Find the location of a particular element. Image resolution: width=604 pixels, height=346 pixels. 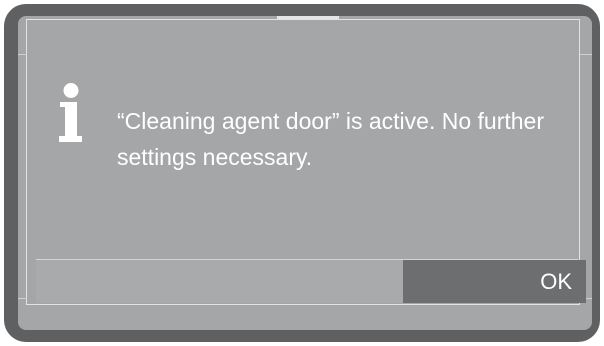

info-icon is located at coordinates (70, 112).